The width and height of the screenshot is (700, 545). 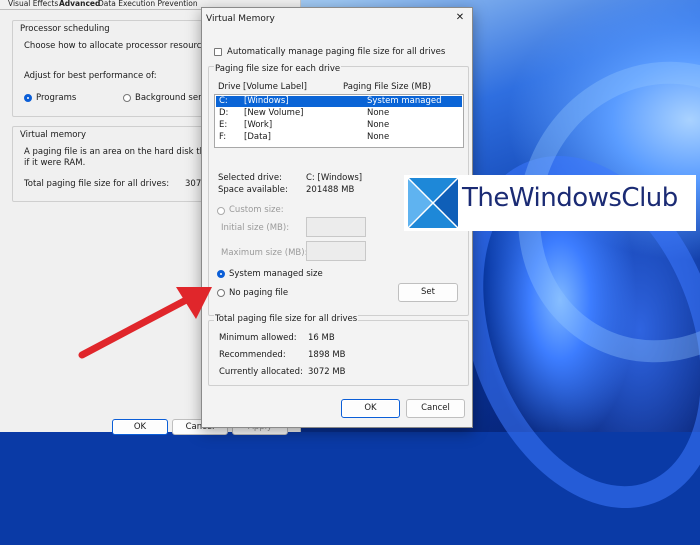 I want to click on tab-data-execution-prevention: Data Execution Prevention, so click(x=148, y=4).